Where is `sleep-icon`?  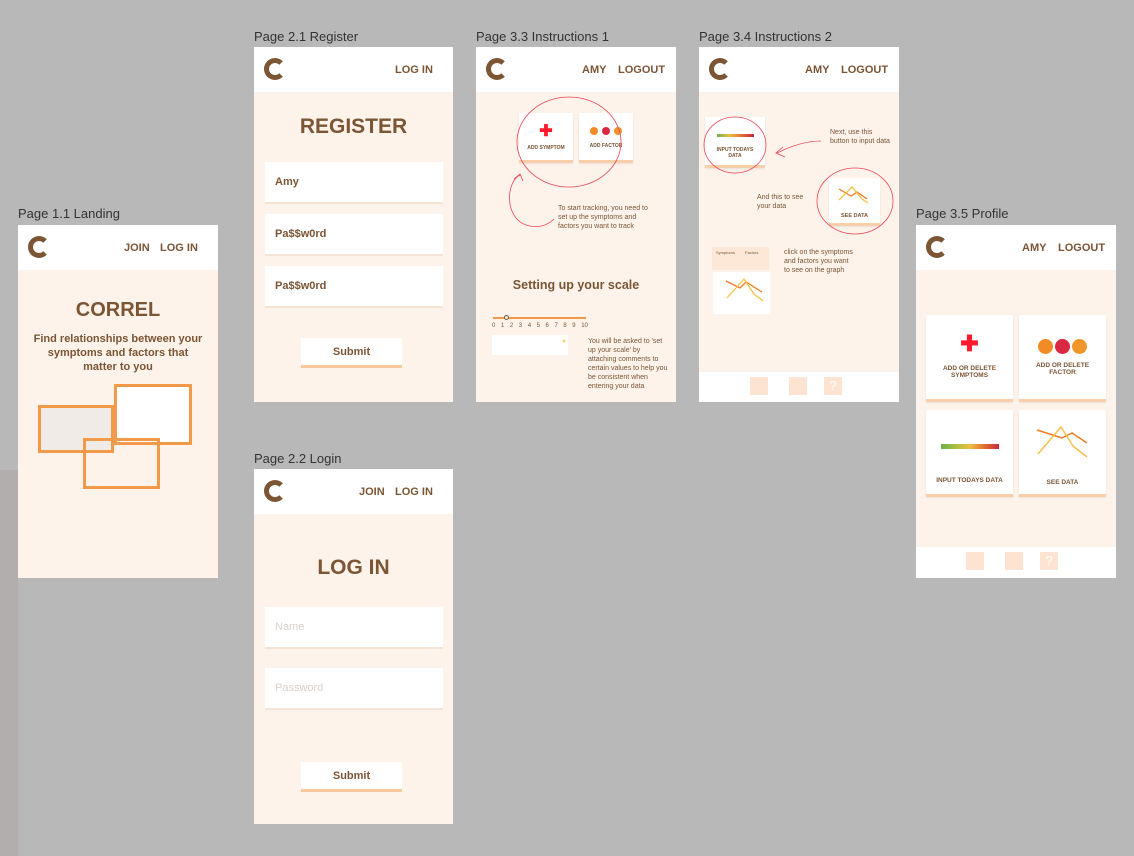
sleep-icon is located at coordinates (1062, 346).